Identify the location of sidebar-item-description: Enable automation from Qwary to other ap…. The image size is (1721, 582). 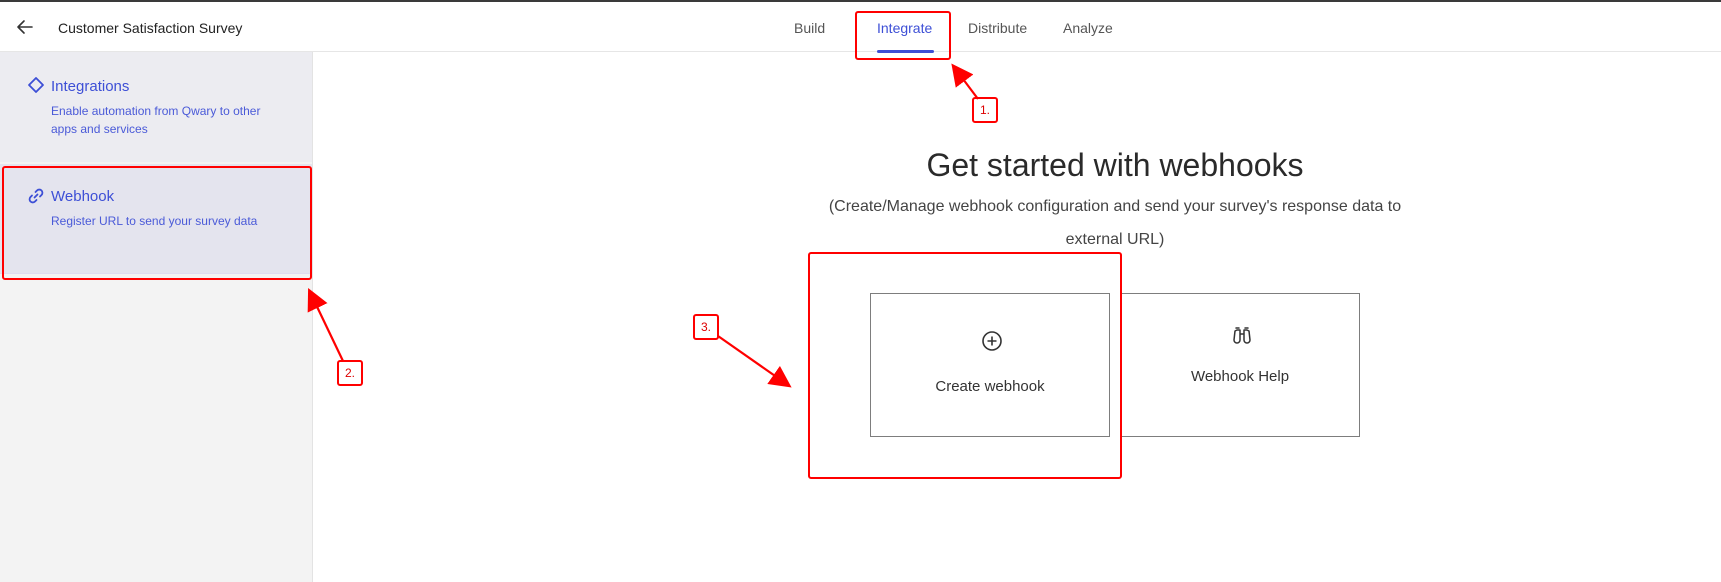
(156, 120).